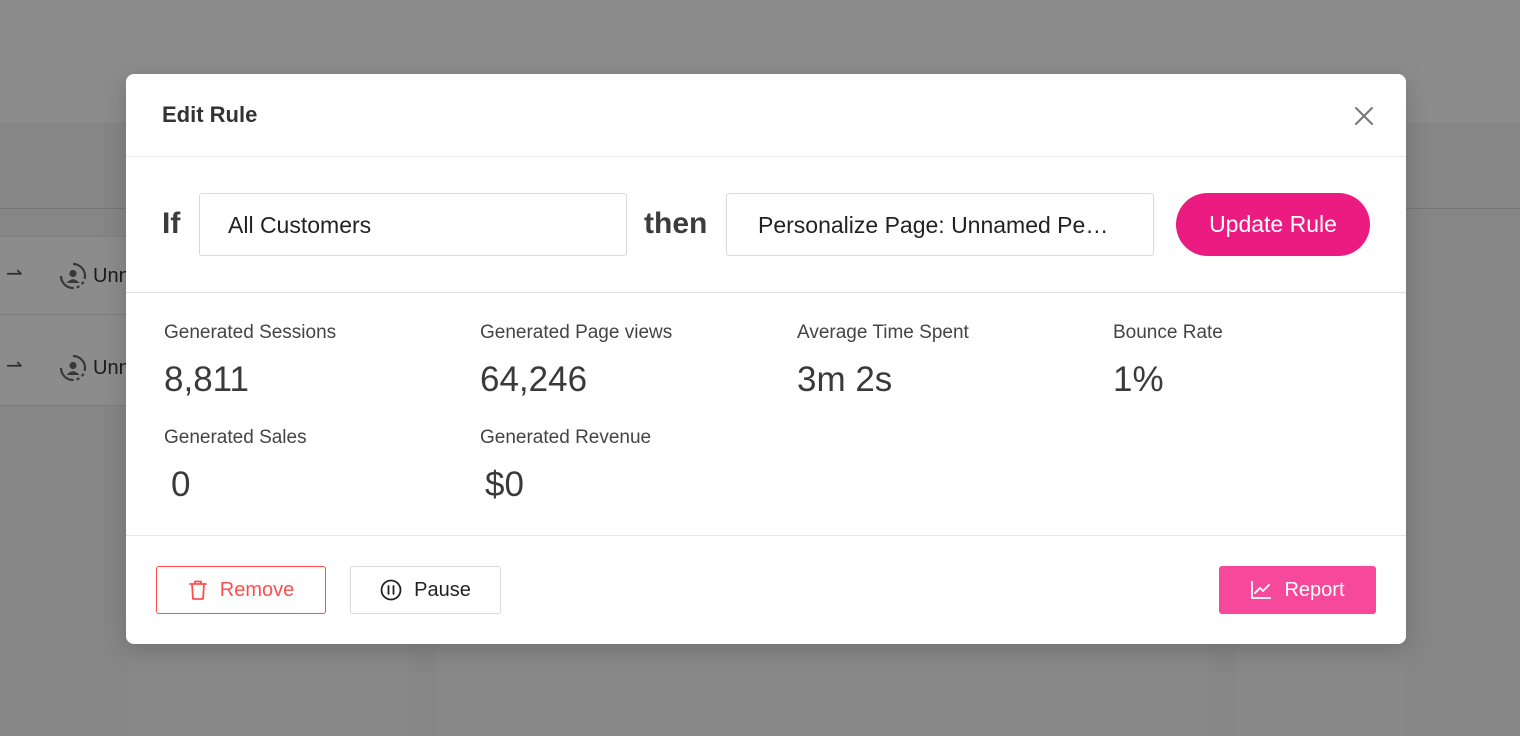 This screenshot has width=1520, height=736. What do you see at coordinates (504, 484) in the screenshot?
I see `stat-value: $0` at bounding box center [504, 484].